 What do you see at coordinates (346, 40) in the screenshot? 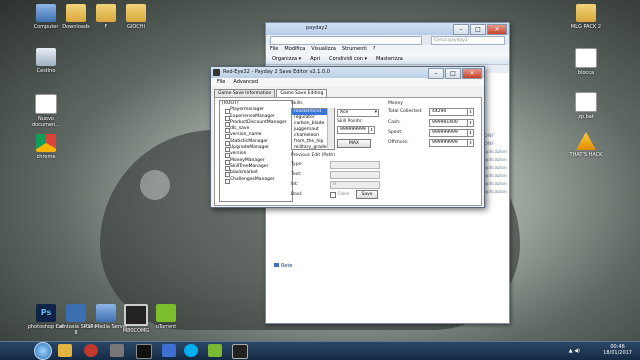
I see `address-input` at bounding box center [346, 40].